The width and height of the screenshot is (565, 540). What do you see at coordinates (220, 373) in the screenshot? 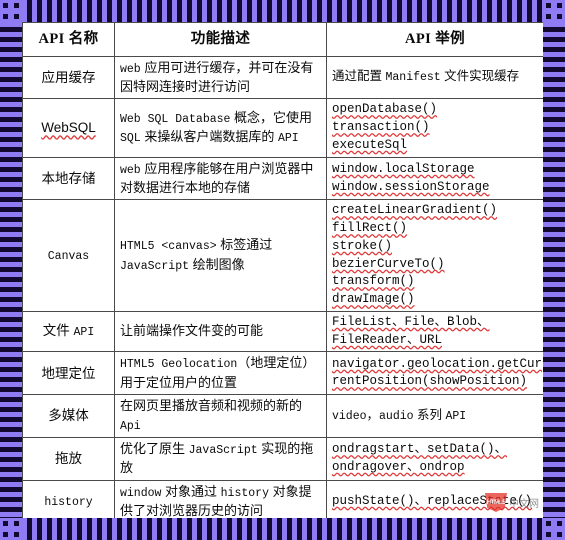
I see `cell-description: HTML5 Geolocation（地理定位）用于定位用户的位置` at bounding box center [220, 373].